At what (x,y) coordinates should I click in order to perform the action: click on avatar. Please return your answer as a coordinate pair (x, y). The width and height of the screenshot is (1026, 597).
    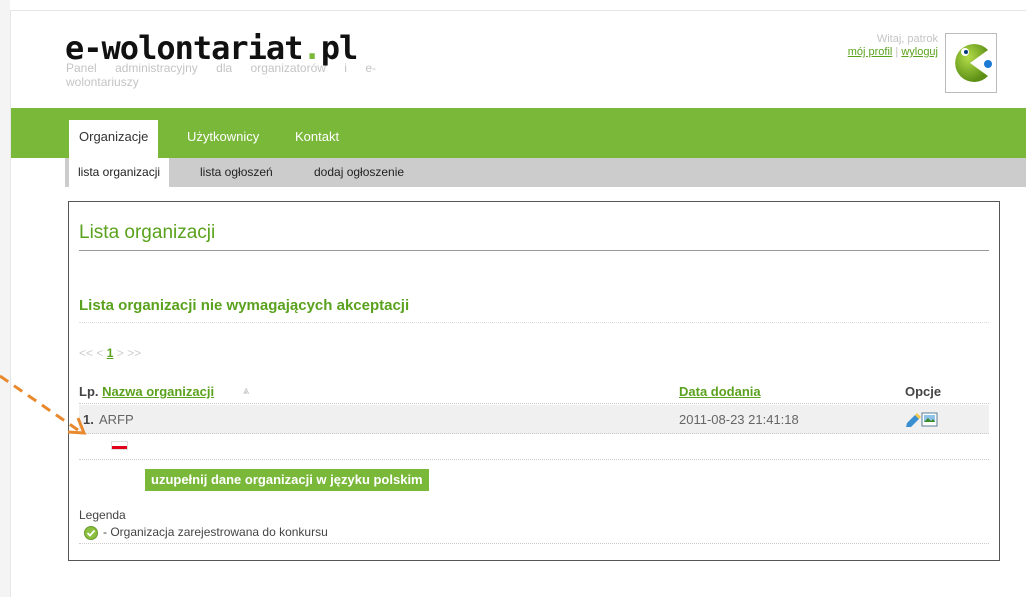
    Looking at the image, I should click on (971, 63).